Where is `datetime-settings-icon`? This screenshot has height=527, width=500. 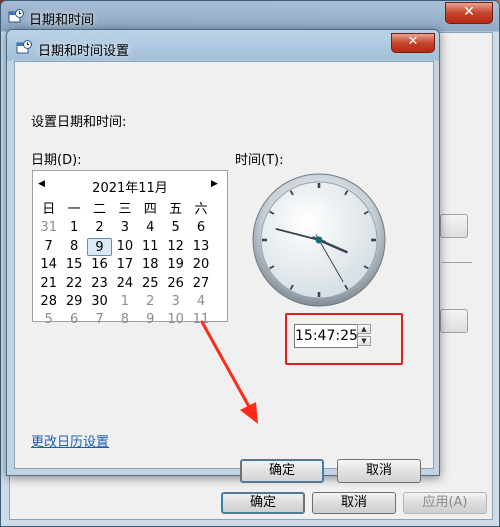
datetime-settings-icon is located at coordinates (24, 47).